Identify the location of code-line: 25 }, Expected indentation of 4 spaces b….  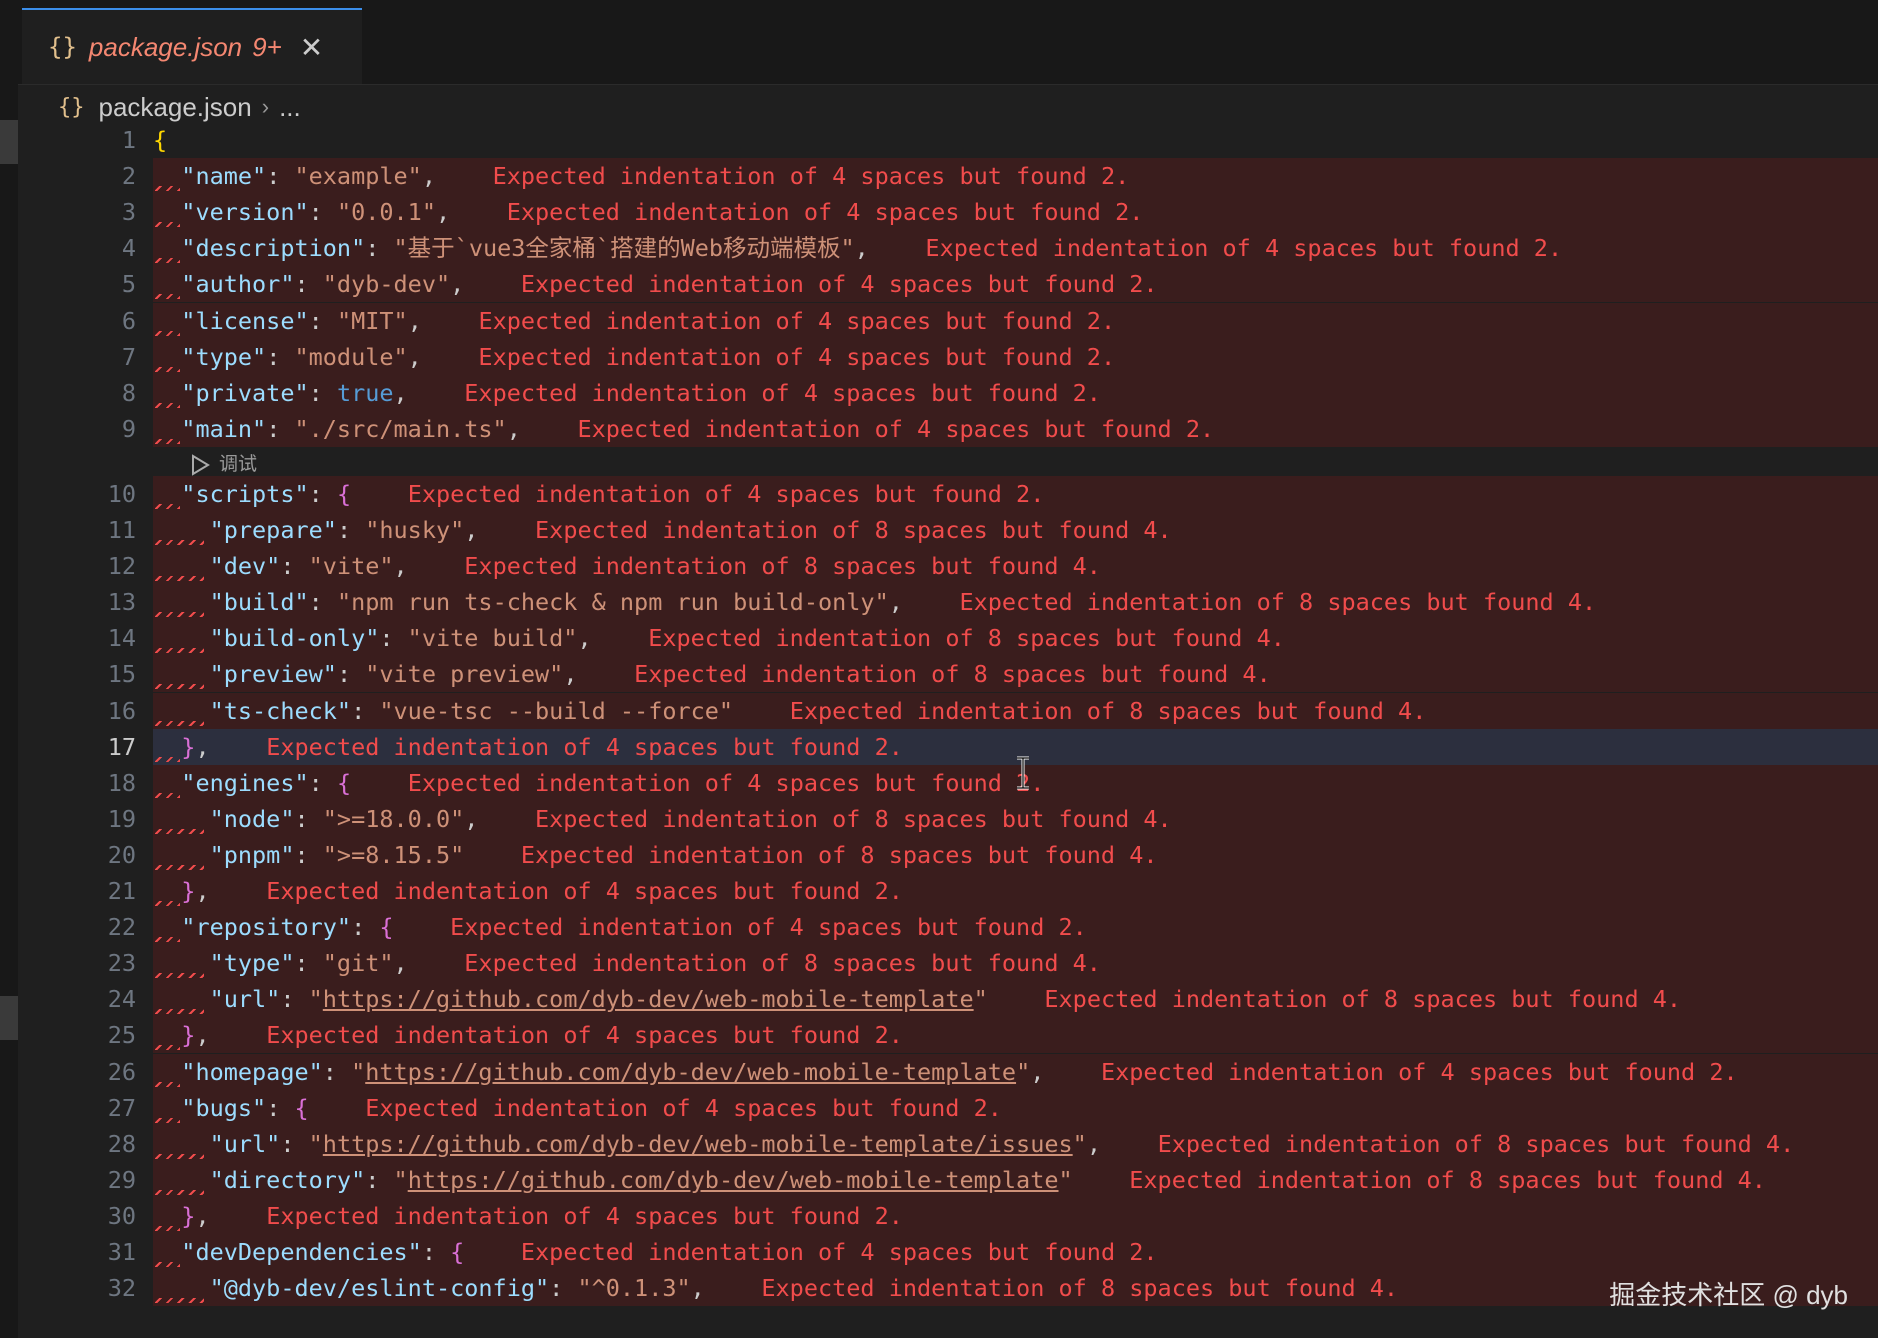
(948, 1035).